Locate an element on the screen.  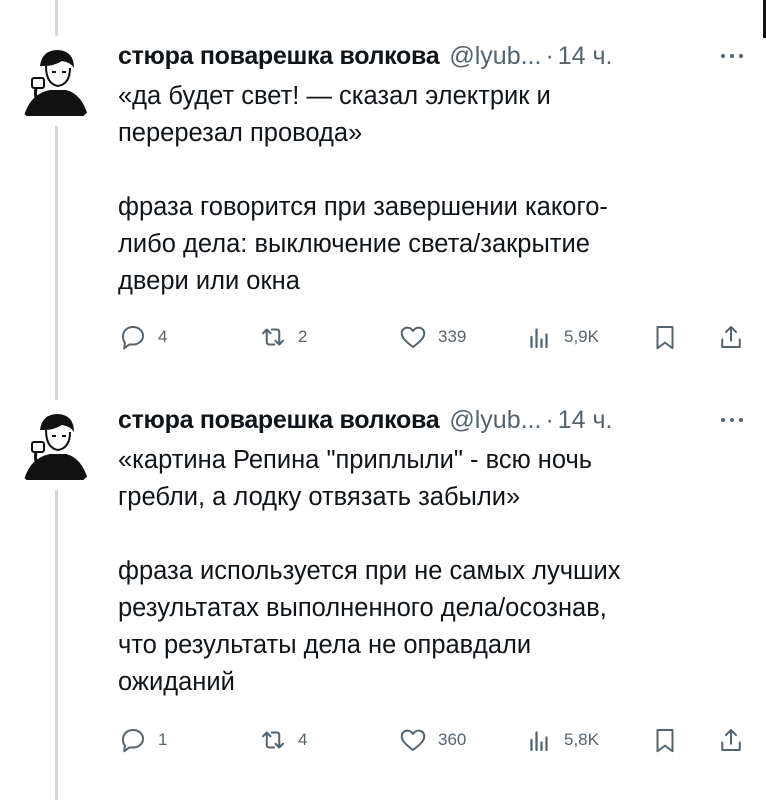
repost-button: 2 is located at coordinates (282, 337).